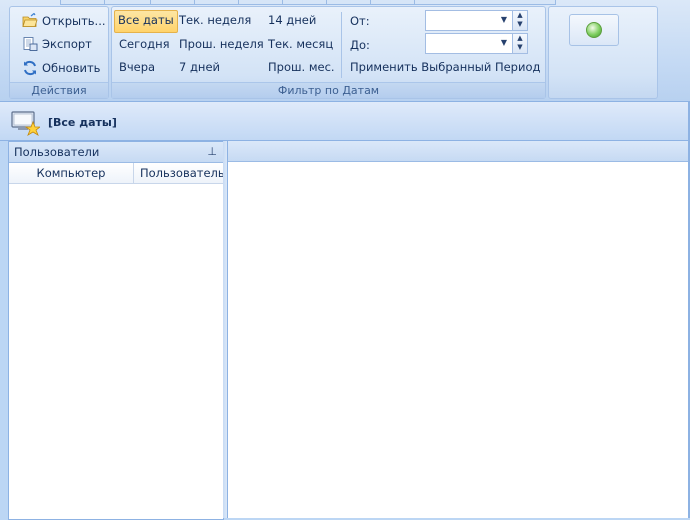 The image size is (690, 520). I want to click on run-button, so click(594, 30).